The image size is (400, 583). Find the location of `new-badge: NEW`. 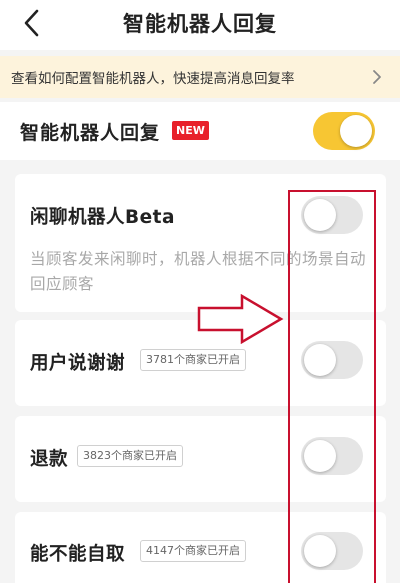

new-badge: NEW is located at coordinates (190, 130).